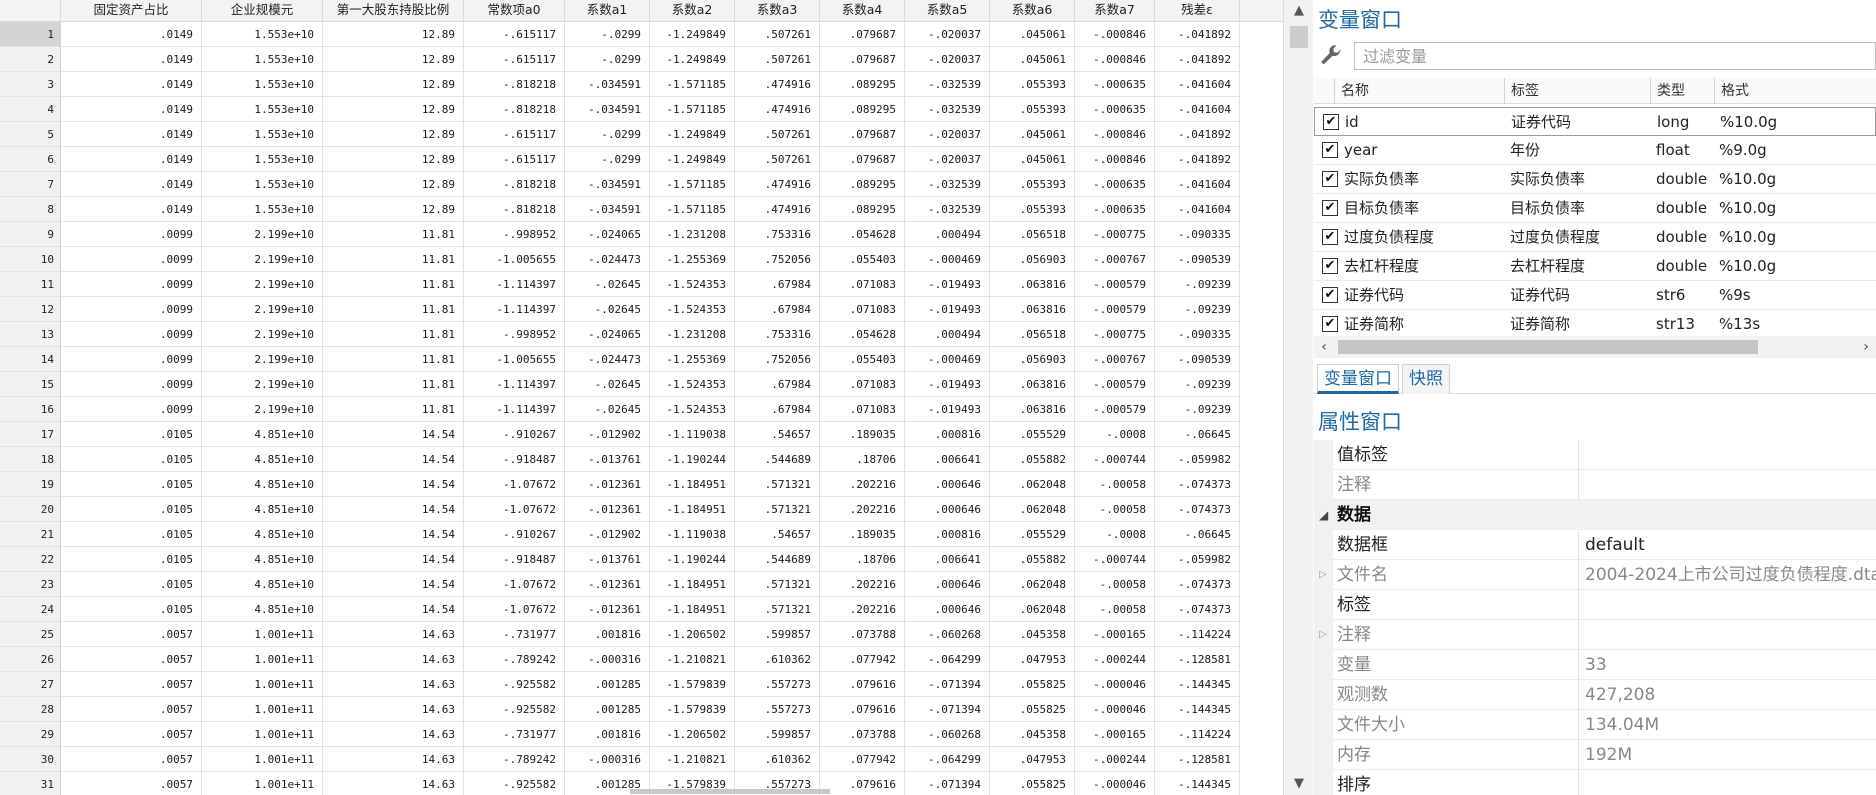  What do you see at coordinates (1197, 484) in the screenshot?
I see `table-cell: -.074373` at bounding box center [1197, 484].